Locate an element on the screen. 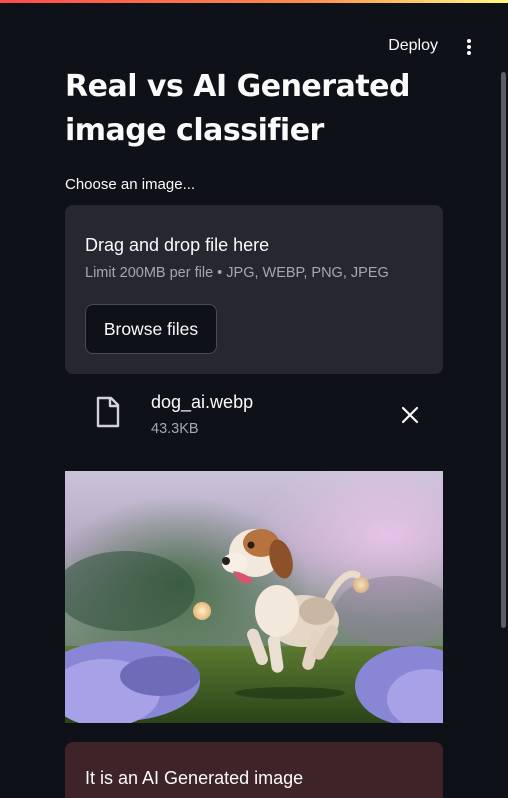  browse-files-button: Browse files is located at coordinates (151, 329).